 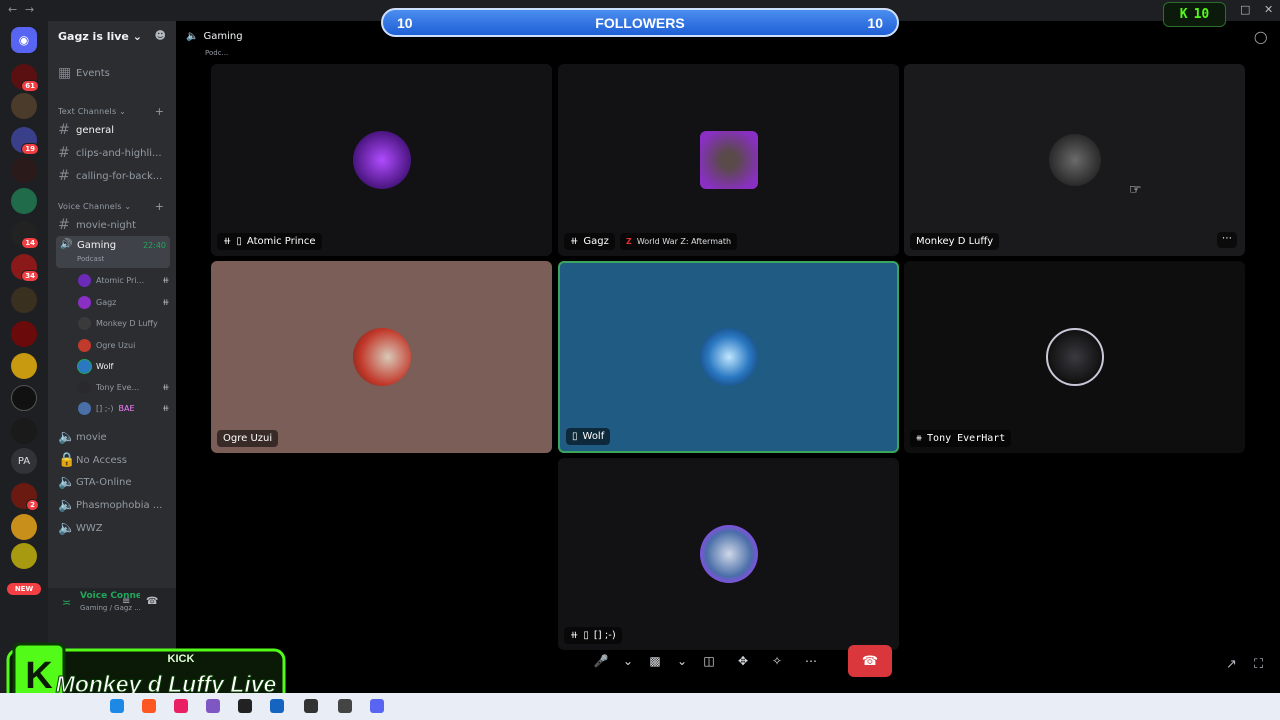 I want to click on voice-status: Voice Connected, so click(x=110, y=596).